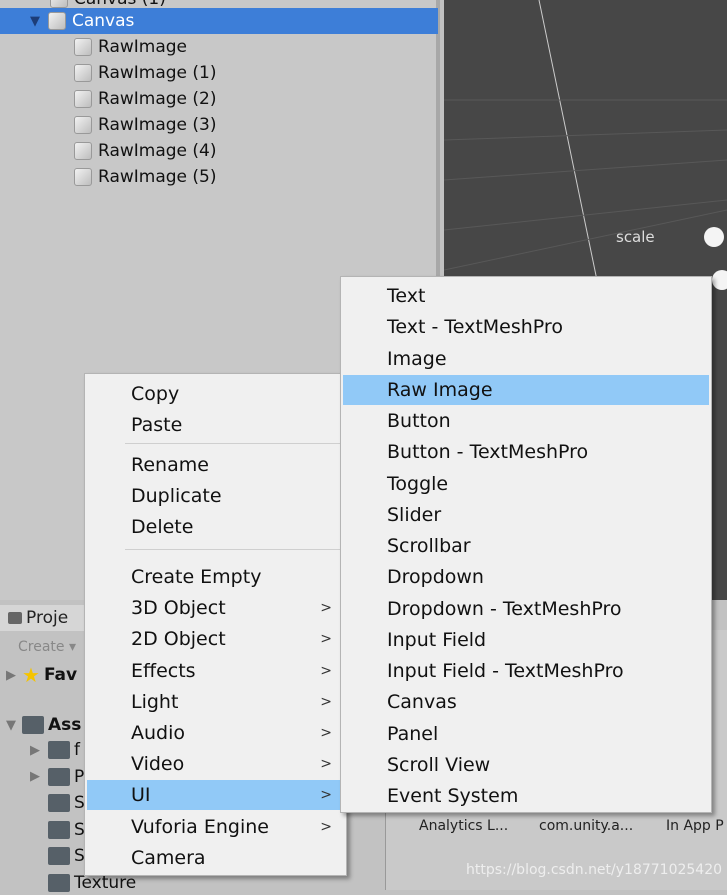 Image resolution: width=727 pixels, height=895 pixels. Describe the element at coordinates (526, 484) in the screenshot. I see `submenu-item-toggle: Toggle` at that location.